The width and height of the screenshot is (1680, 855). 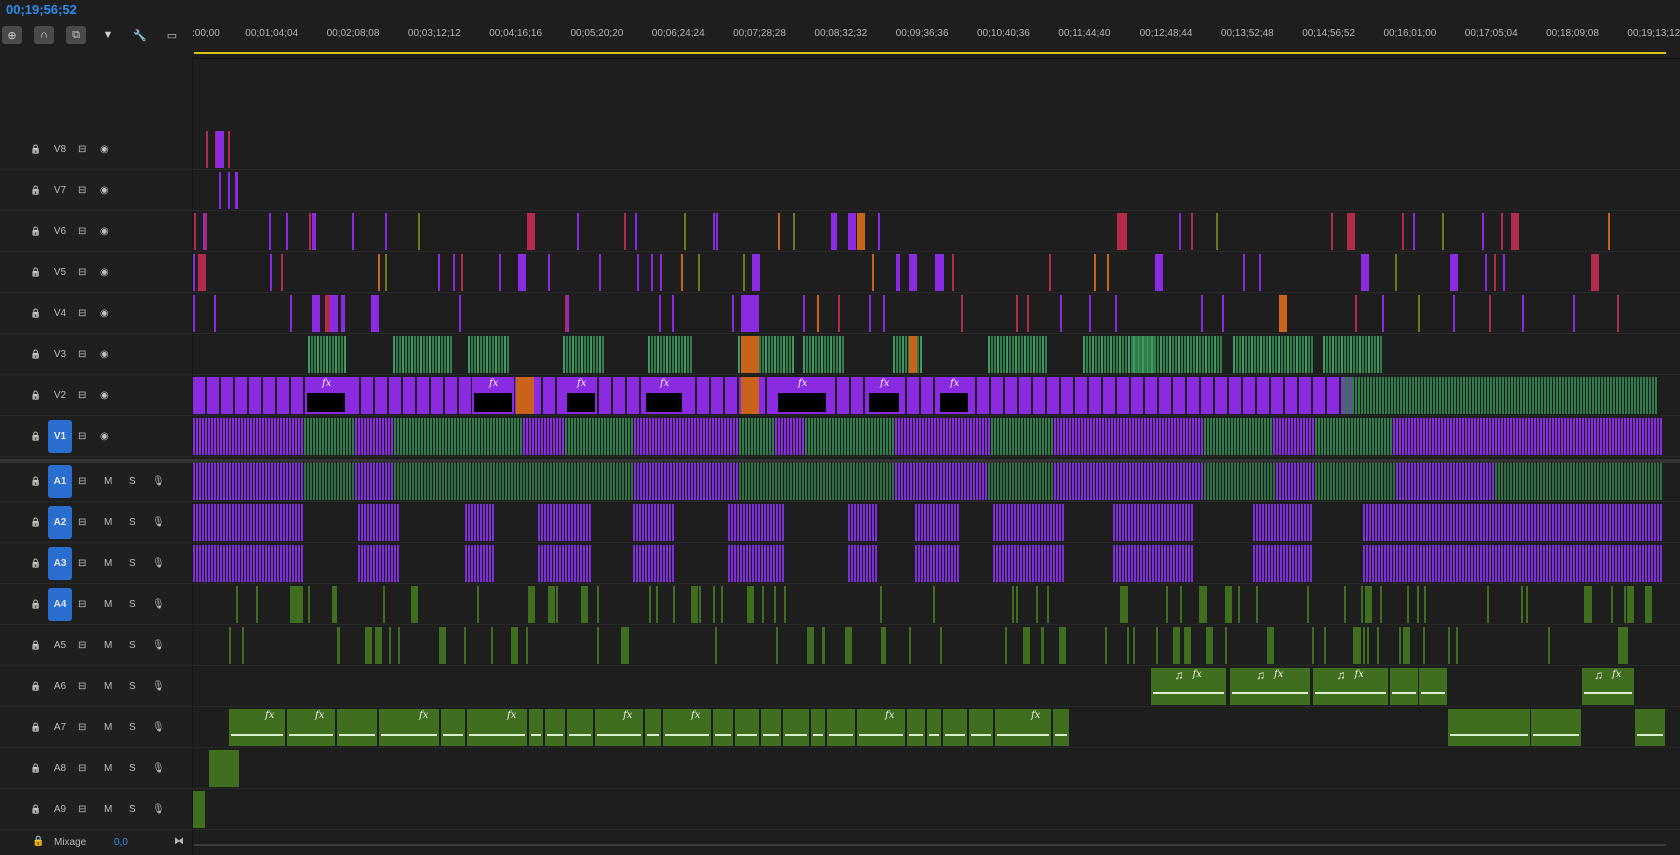 What do you see at coordinates (60, 395) in the screenshot?
I see `track-target-v2: V2` at bounding box center [60, 395].